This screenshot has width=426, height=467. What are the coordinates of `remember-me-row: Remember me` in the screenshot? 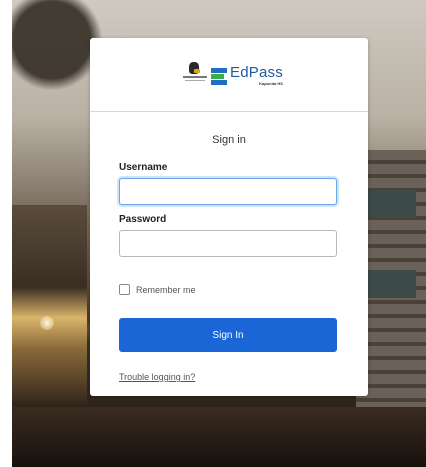 It's located at (157, 289).